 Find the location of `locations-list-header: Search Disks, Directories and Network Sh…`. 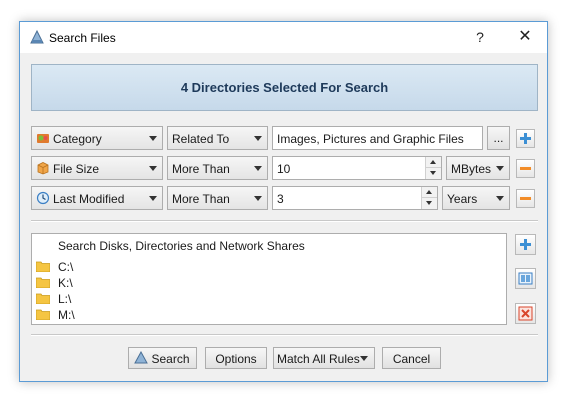

locations-list-header: Search Disks, Directories and Network Sh… is located at coordinates (181, 246).